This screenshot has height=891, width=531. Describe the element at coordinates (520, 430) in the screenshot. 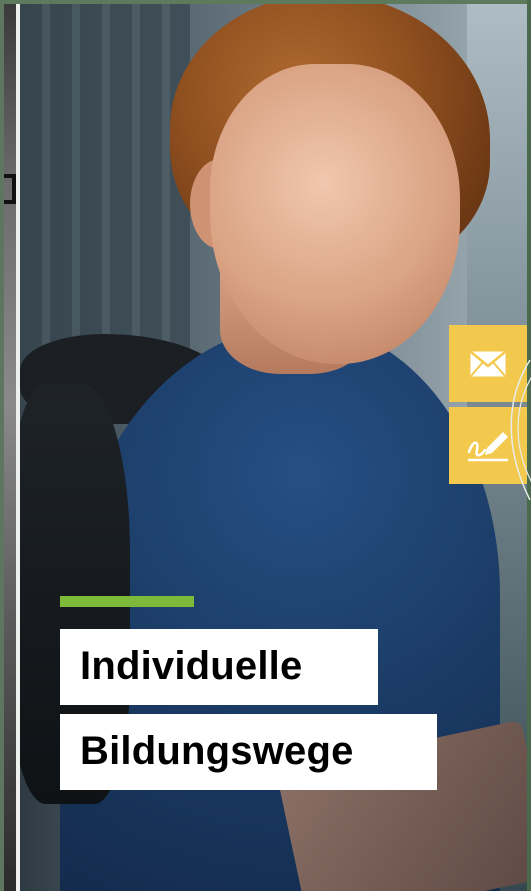

I see `decorative-curves` at that location.